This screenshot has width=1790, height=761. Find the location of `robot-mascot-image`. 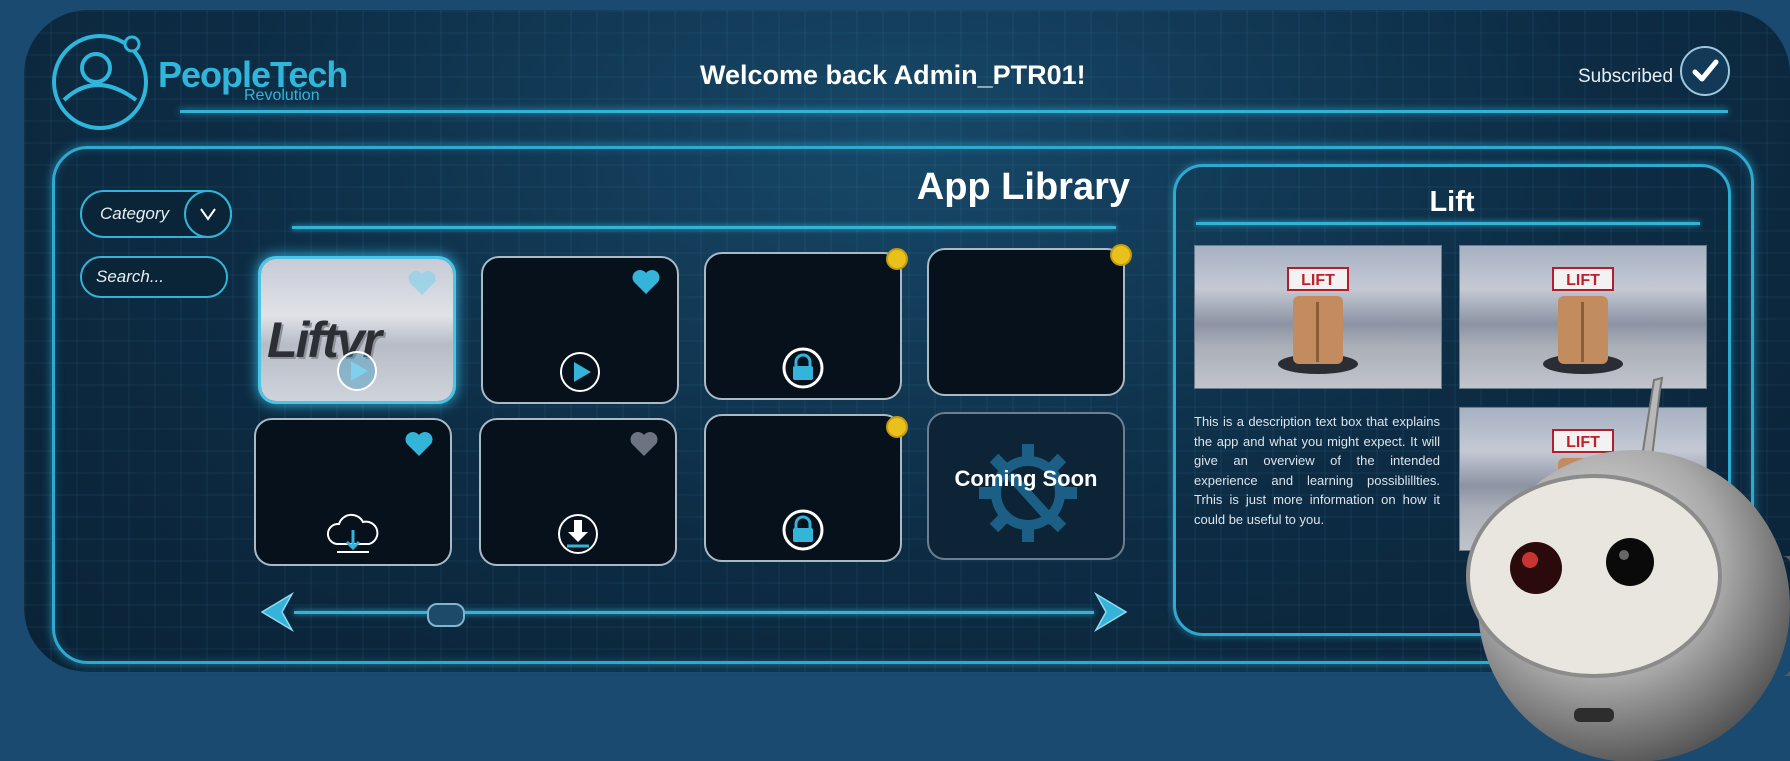

robot-mascot-image is located at coordinates (1628, 568).